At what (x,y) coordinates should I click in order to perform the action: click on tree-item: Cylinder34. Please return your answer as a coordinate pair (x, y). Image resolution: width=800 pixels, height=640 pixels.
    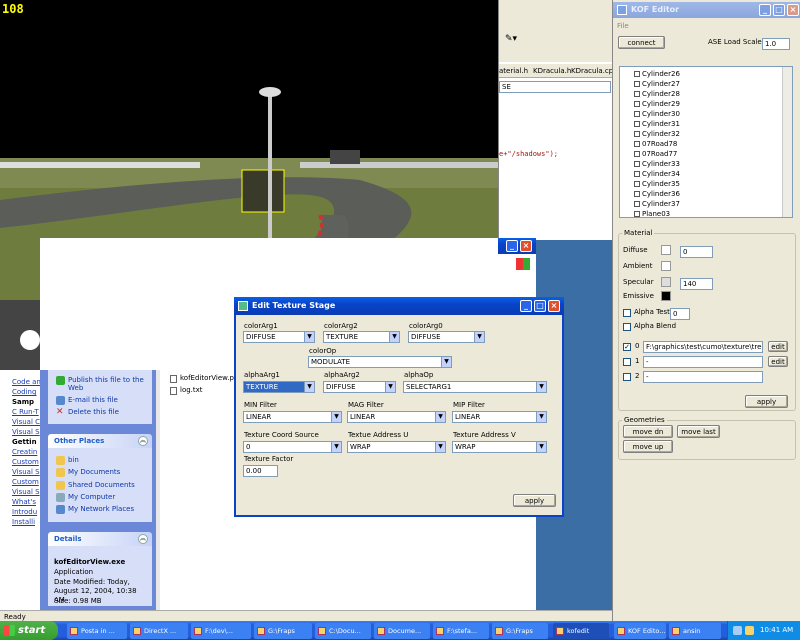
    Looking at the image, I should click on (706, 174).